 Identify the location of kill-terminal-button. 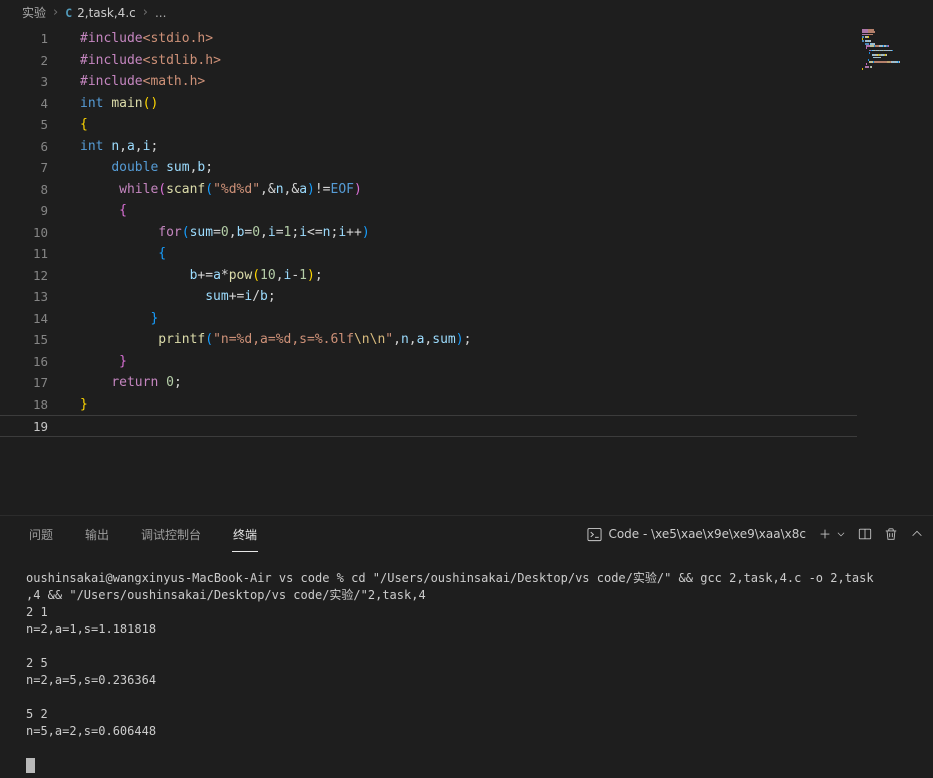
(891, 534).